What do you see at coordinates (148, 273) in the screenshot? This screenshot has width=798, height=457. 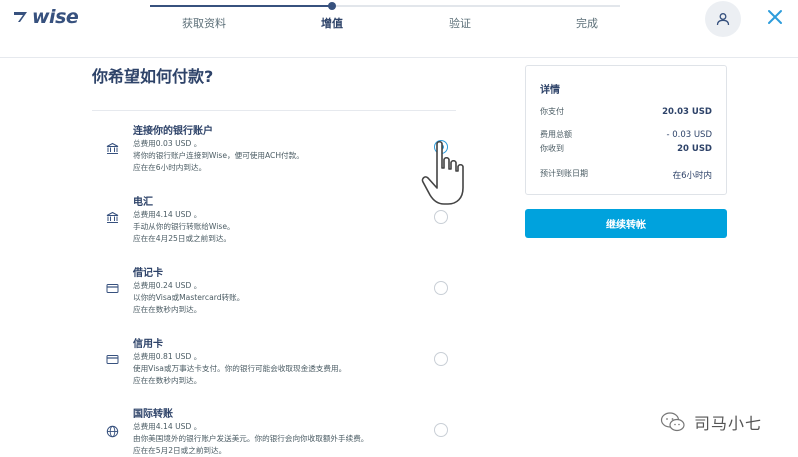 I see `option-title: 借记卡` at bounding box center [148, 273].